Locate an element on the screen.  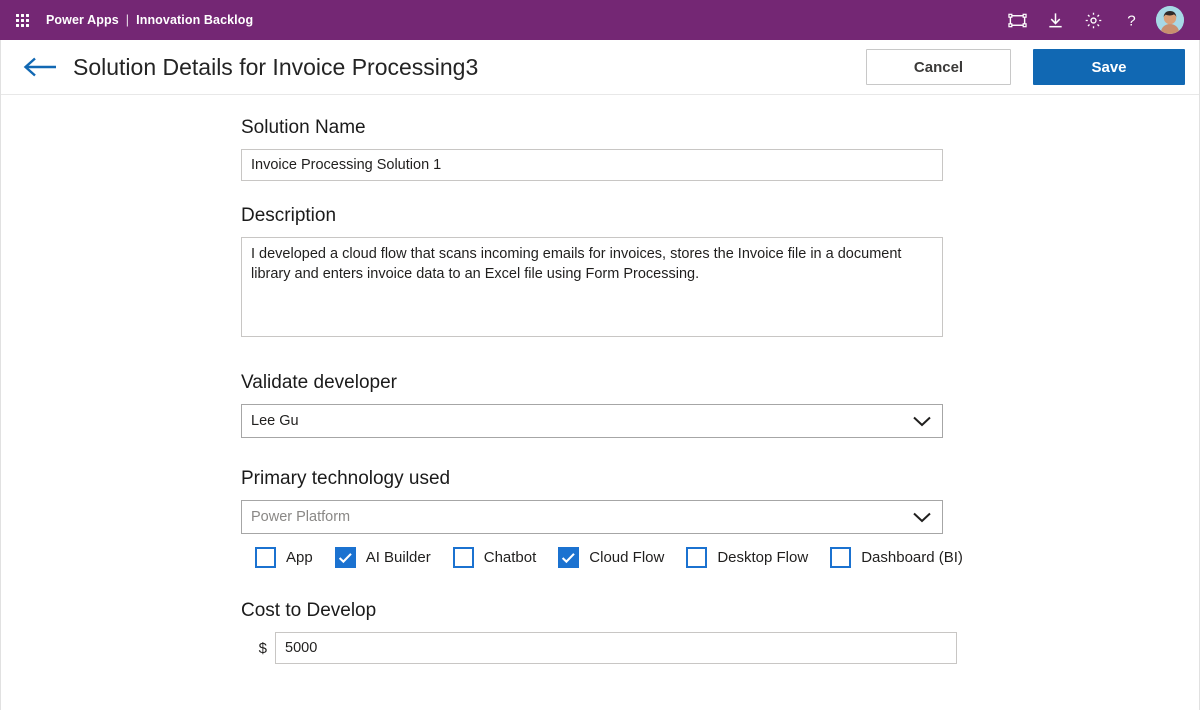
suite-header-bar: Power Apps | Innovation Backlog ? is located at coordinates (600, 20).